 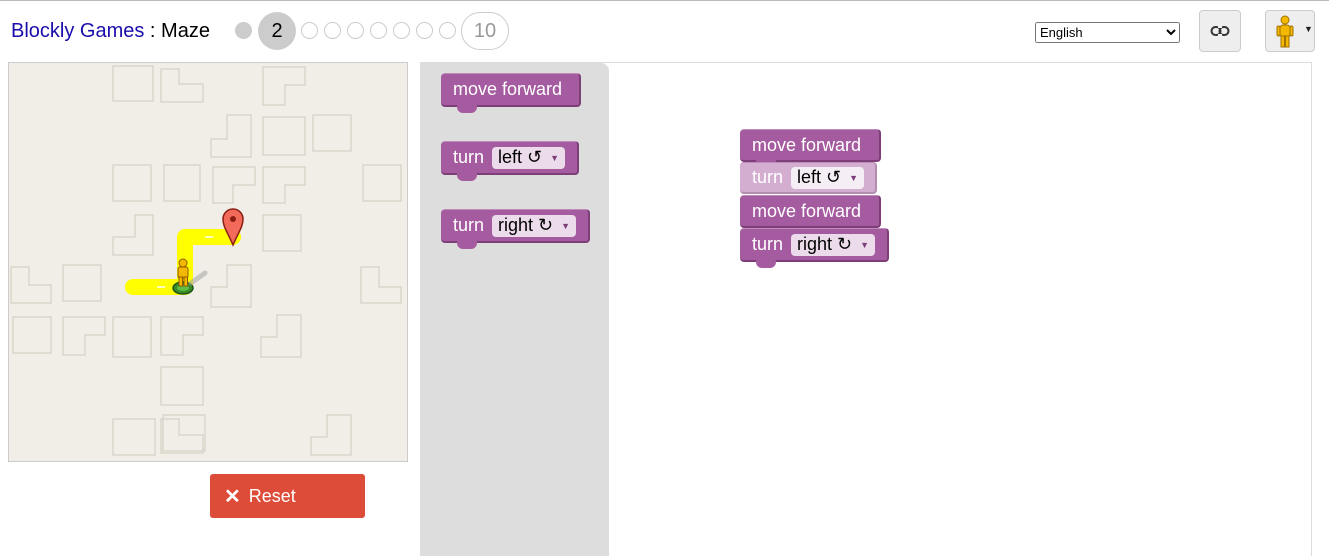 I want to click on pegman-menu-button: ▼, so click(x=1290, y=31).